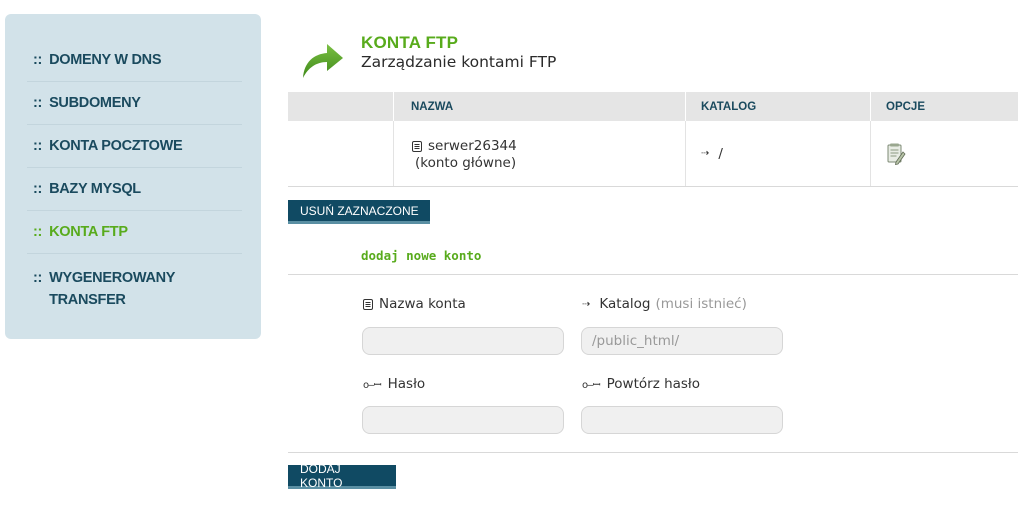 This screenshot has height=508, width=1024. I want to click on account-options-cell, so click(944, 153).